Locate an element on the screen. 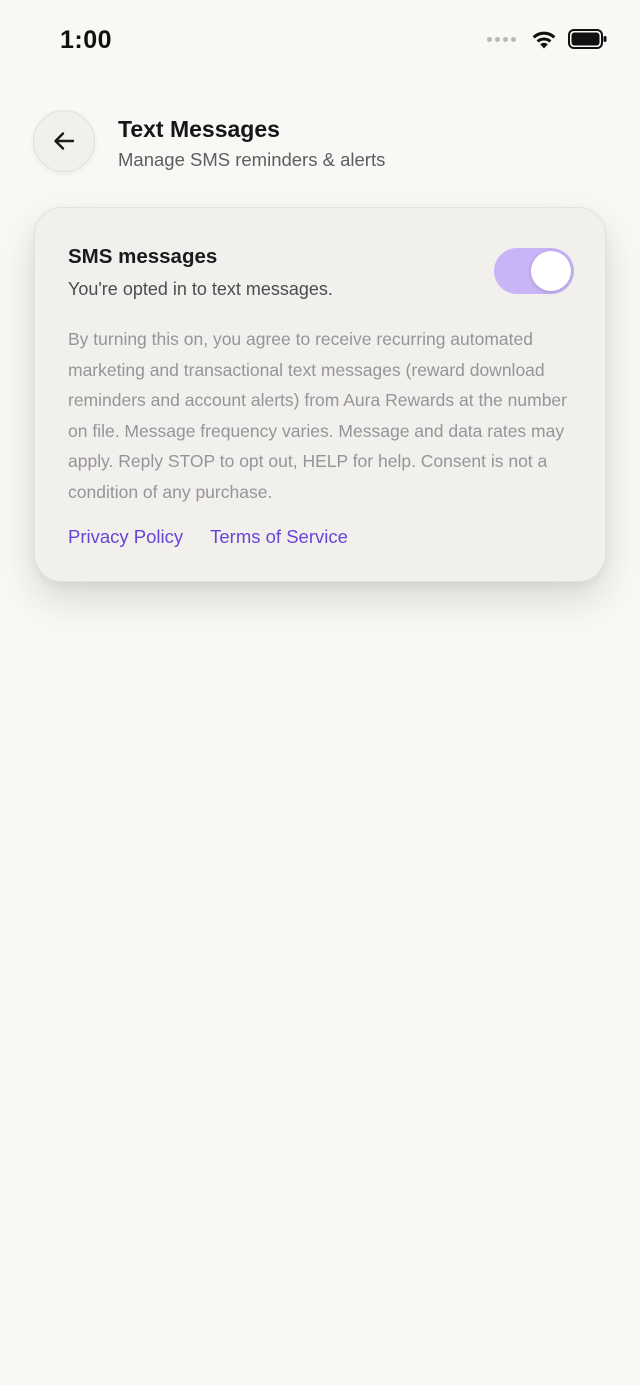 The height and width of the screenshot is (1385, 640). page-subtitle: Manage SMS reminders & alerts is located at coordinates (252, 159).